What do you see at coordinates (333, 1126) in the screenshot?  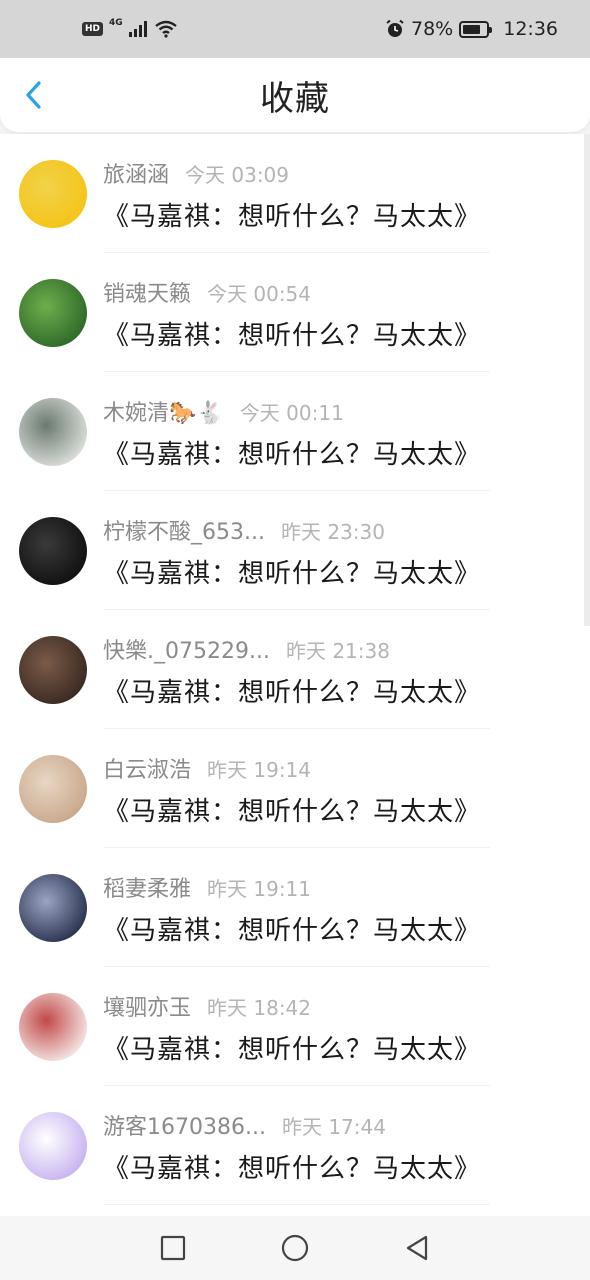 I see `timestamp: 昨天 17:44` at bounding box center [333, 1126].